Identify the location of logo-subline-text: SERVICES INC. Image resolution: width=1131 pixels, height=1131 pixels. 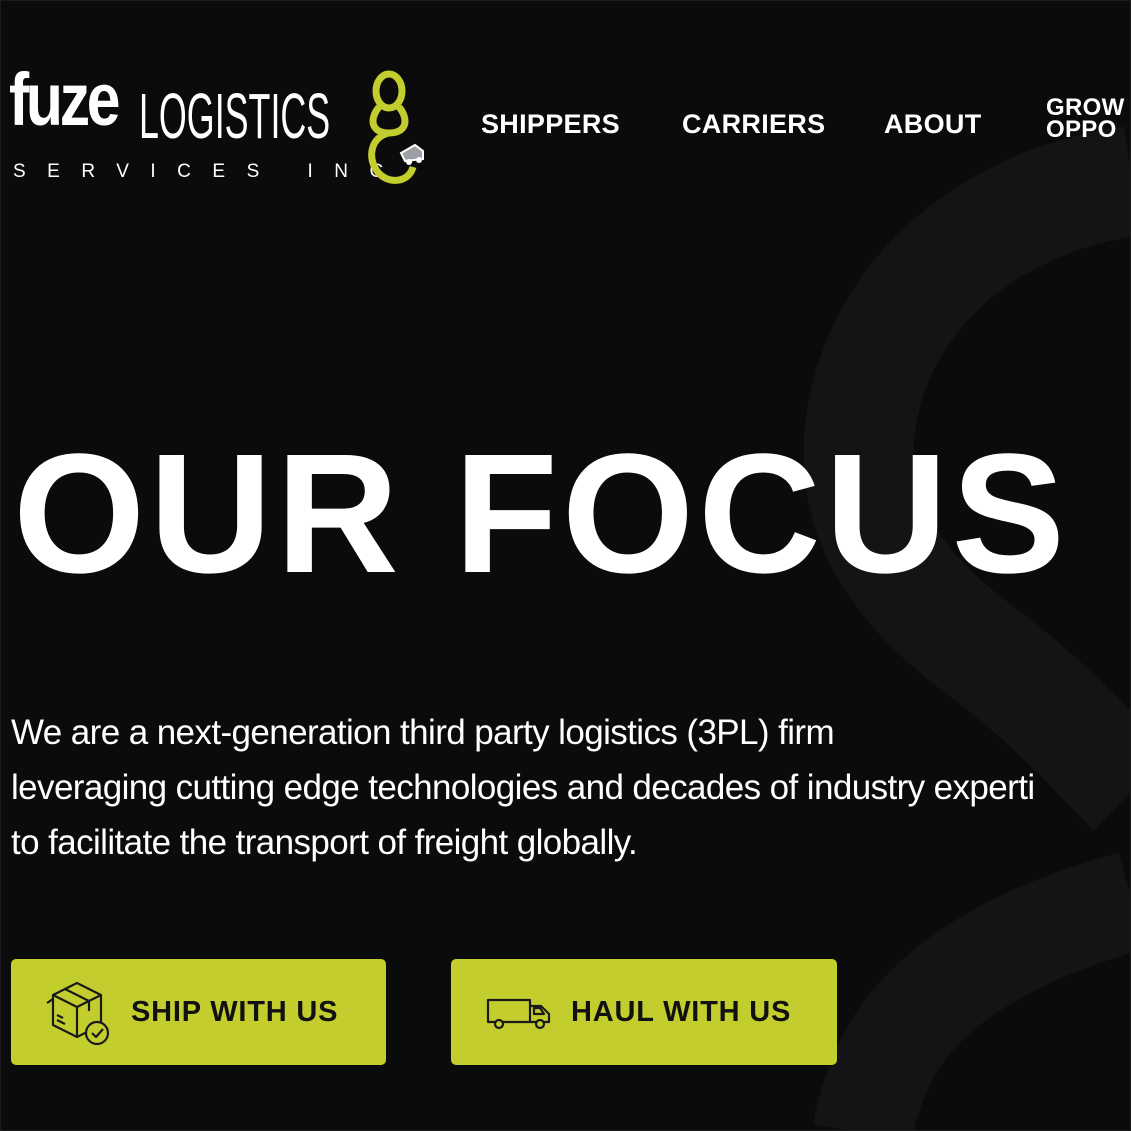
(209, 171).